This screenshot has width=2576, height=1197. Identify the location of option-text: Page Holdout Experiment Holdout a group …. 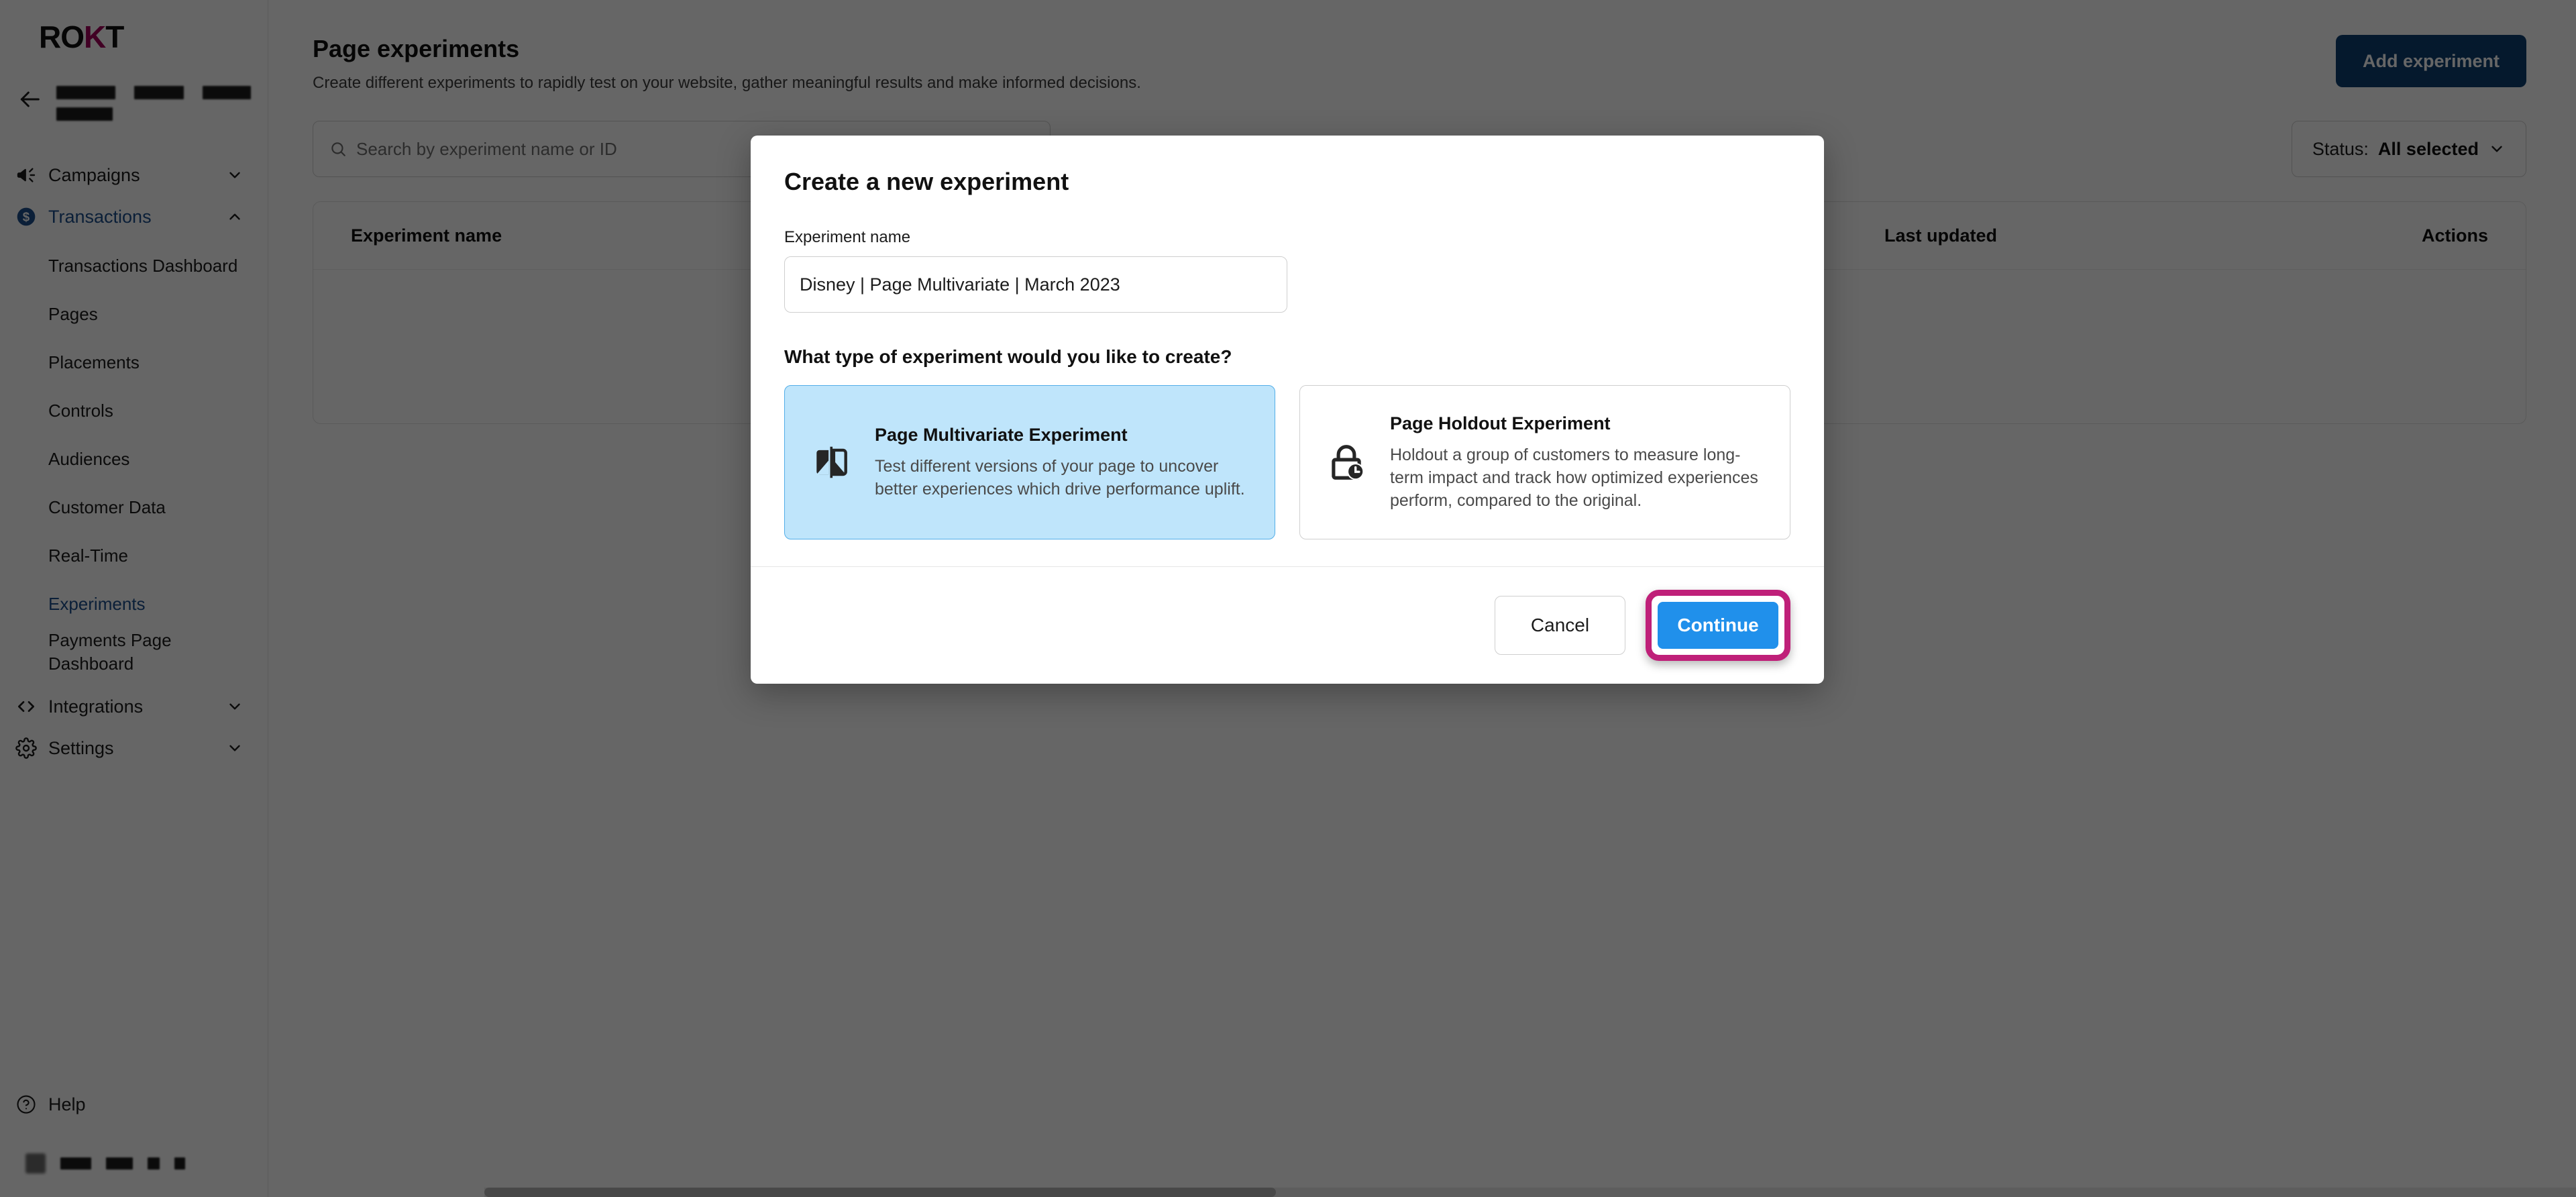
(1578, 462).